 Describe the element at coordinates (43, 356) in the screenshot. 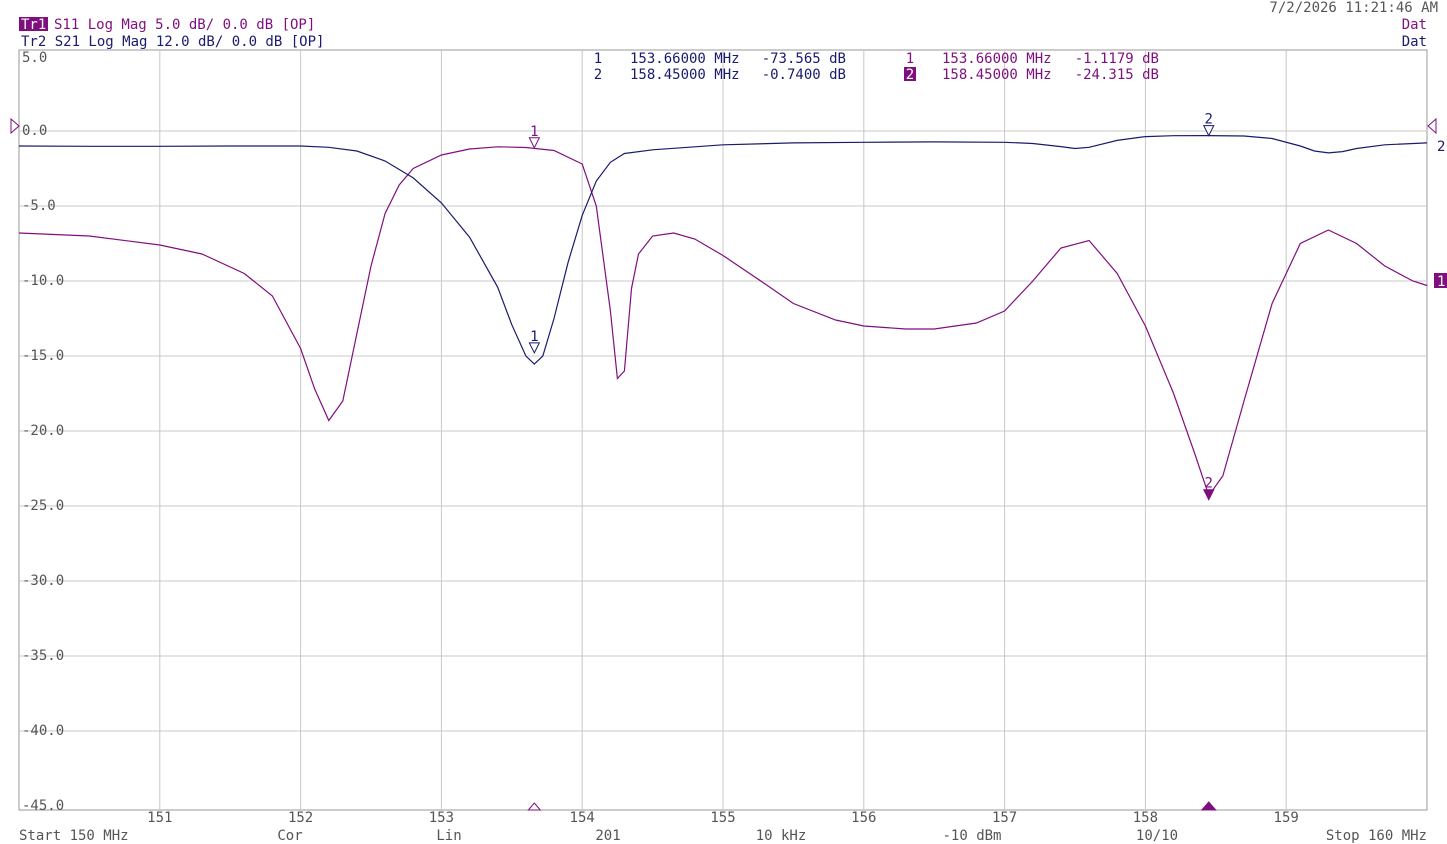

I see `y-tick-label: -15.0` at that location.